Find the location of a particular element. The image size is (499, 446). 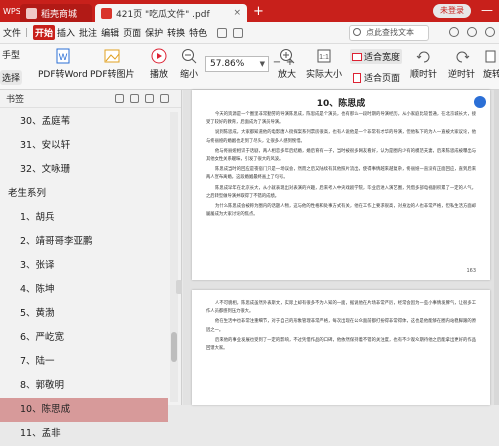

bookmark-item: 6、严屹宽 is located at coordinates (84, 338).